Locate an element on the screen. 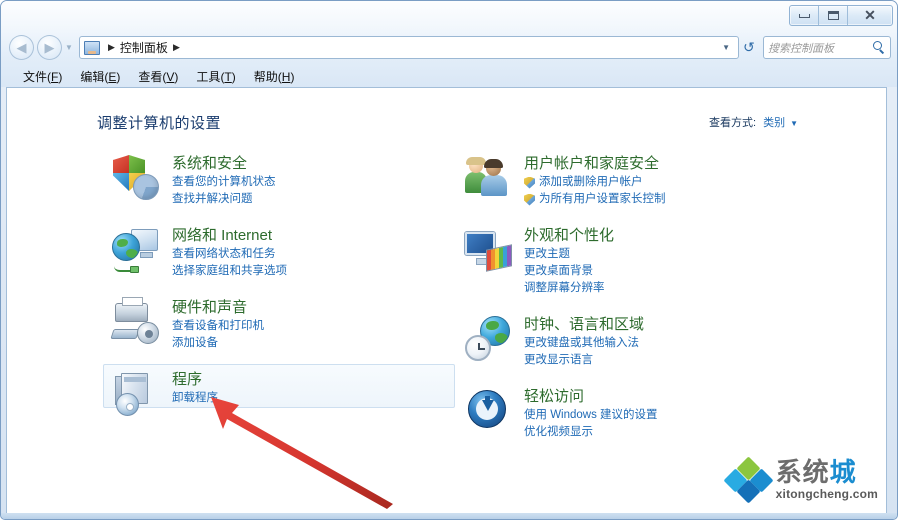 This screenshot has width=898, height=520. category-title: 时钟、语言和区域 is located at coordinates (584, 325).